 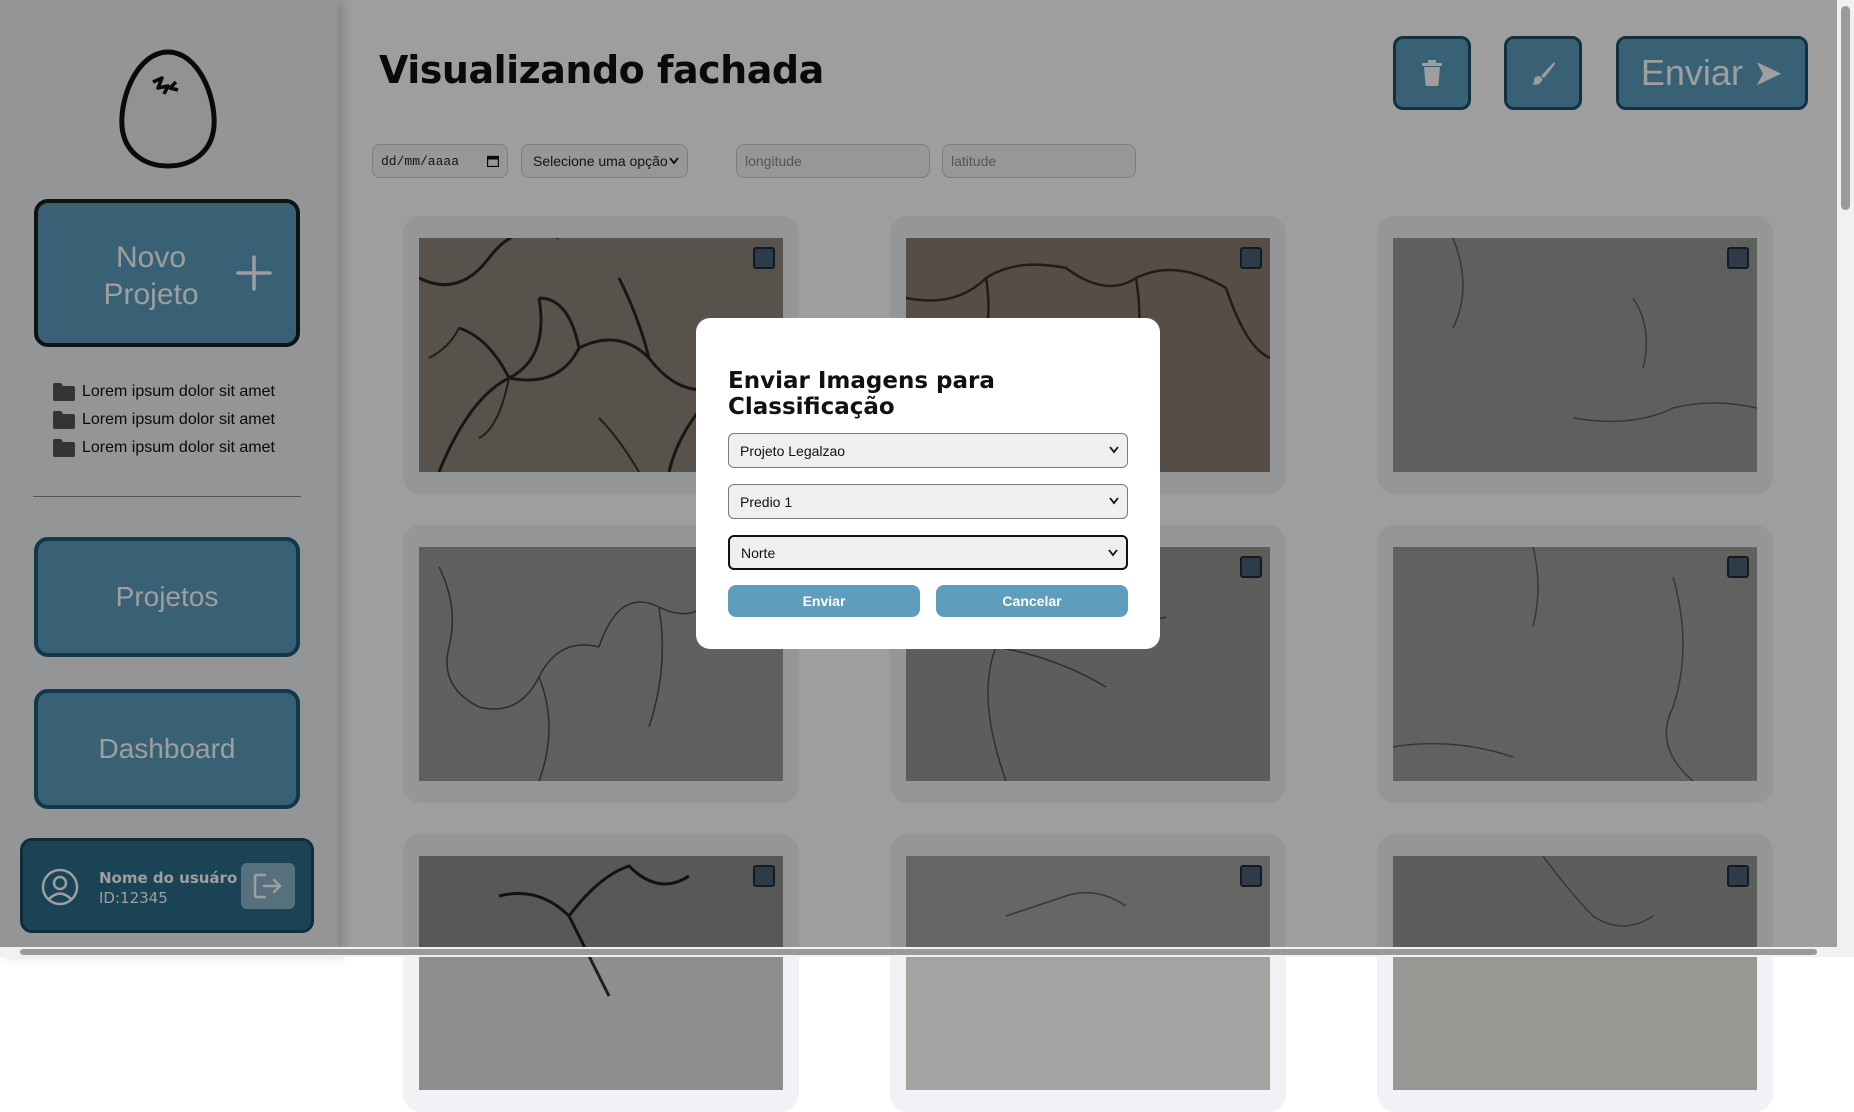 What do you see at coordinates (793, 450) in the screenshot?
I see `project-select-value: Projeto Legalzao` at bounding box center [793, 450].